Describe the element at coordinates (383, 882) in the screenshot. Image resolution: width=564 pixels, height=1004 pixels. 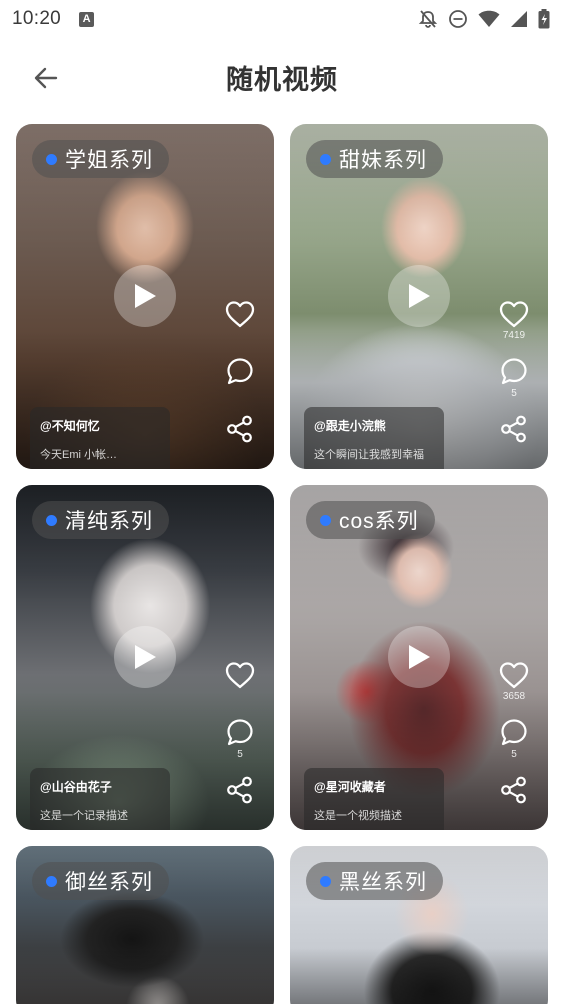
I see `category-label: 黑丝系列` at that location.